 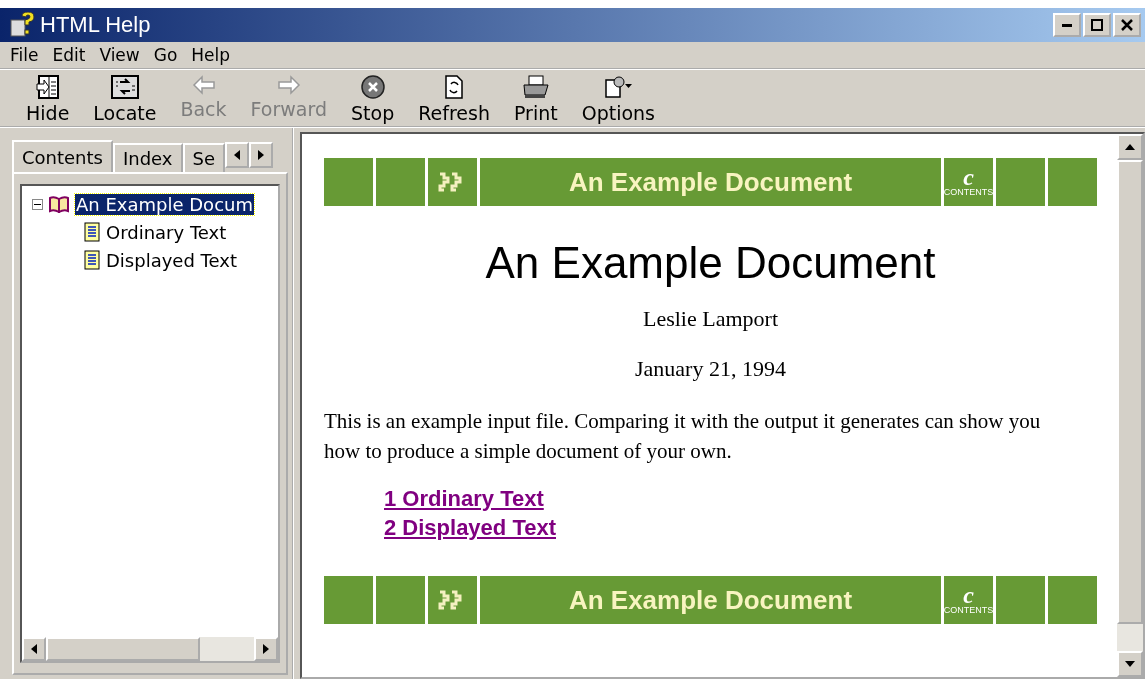 I want to click on minimize-button, so click(x=1067, y=25).